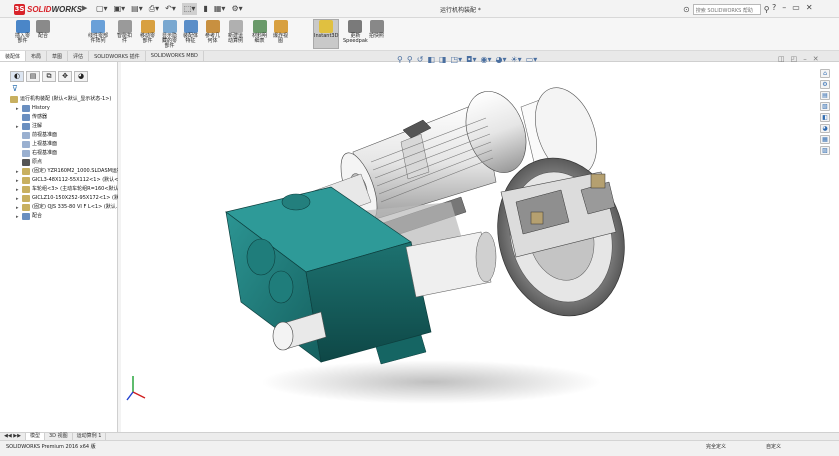  What do you see at coordinates (781, 59) in the screenshot?
I see `viewport-restore-icon: ◫` at bounding box center [781, 59].